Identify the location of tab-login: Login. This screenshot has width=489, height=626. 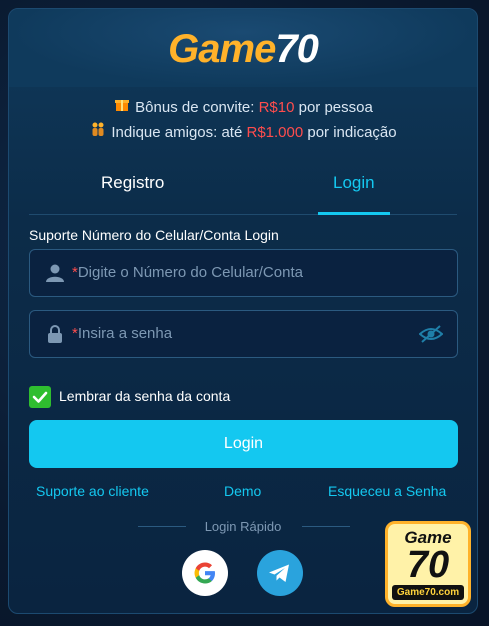
(354, 183).